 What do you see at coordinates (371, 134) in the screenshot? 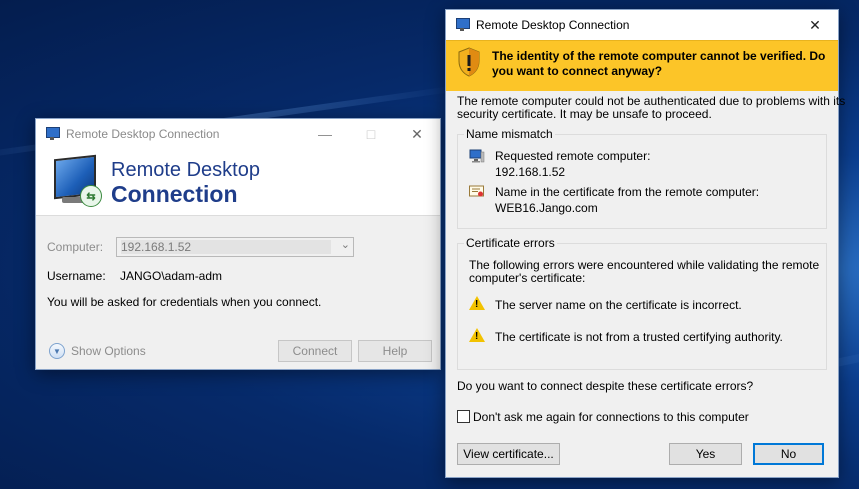
I see `maximize-icon: □` at bounding box center [371, 134].